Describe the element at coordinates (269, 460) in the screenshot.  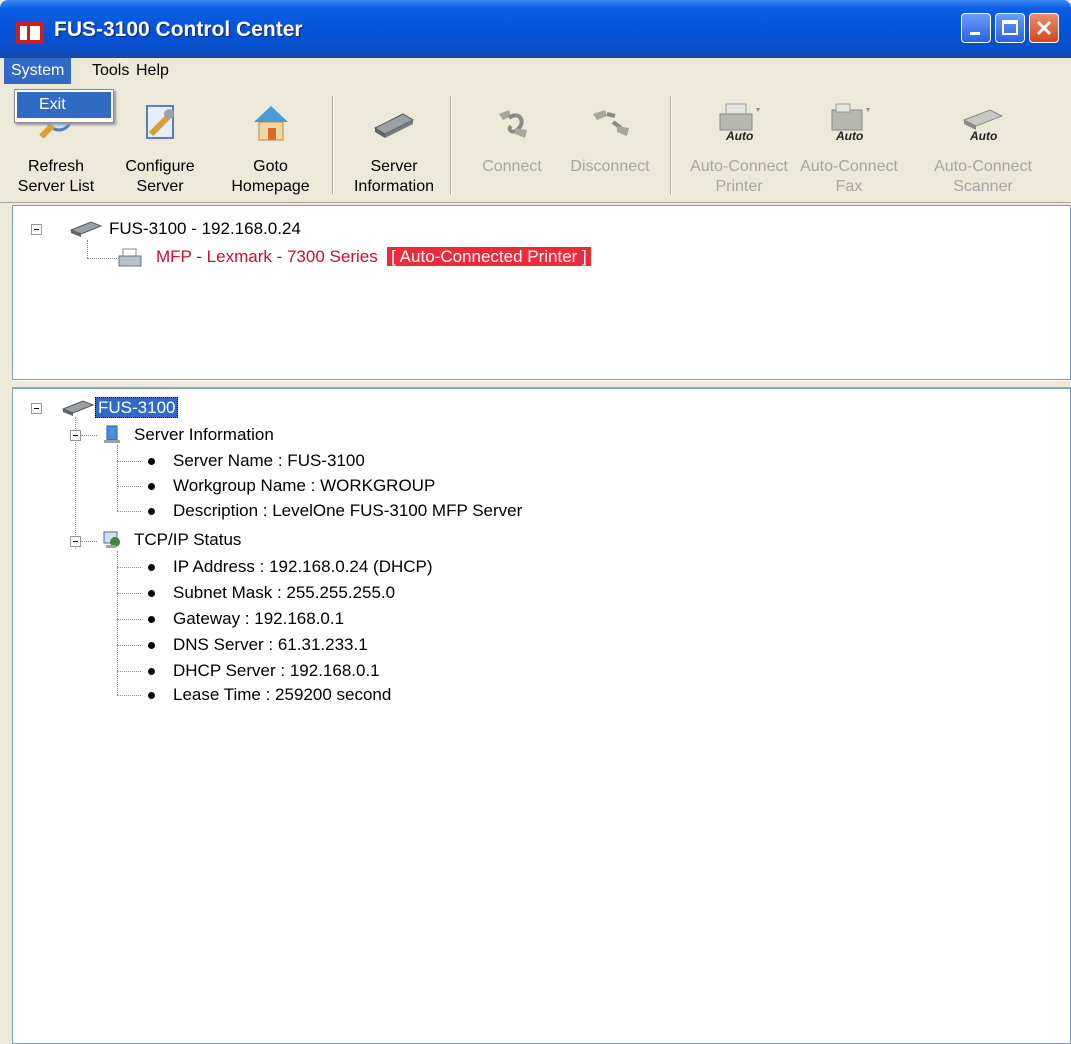
I see `detail-item: Server Name : FUS-3100` at that location.